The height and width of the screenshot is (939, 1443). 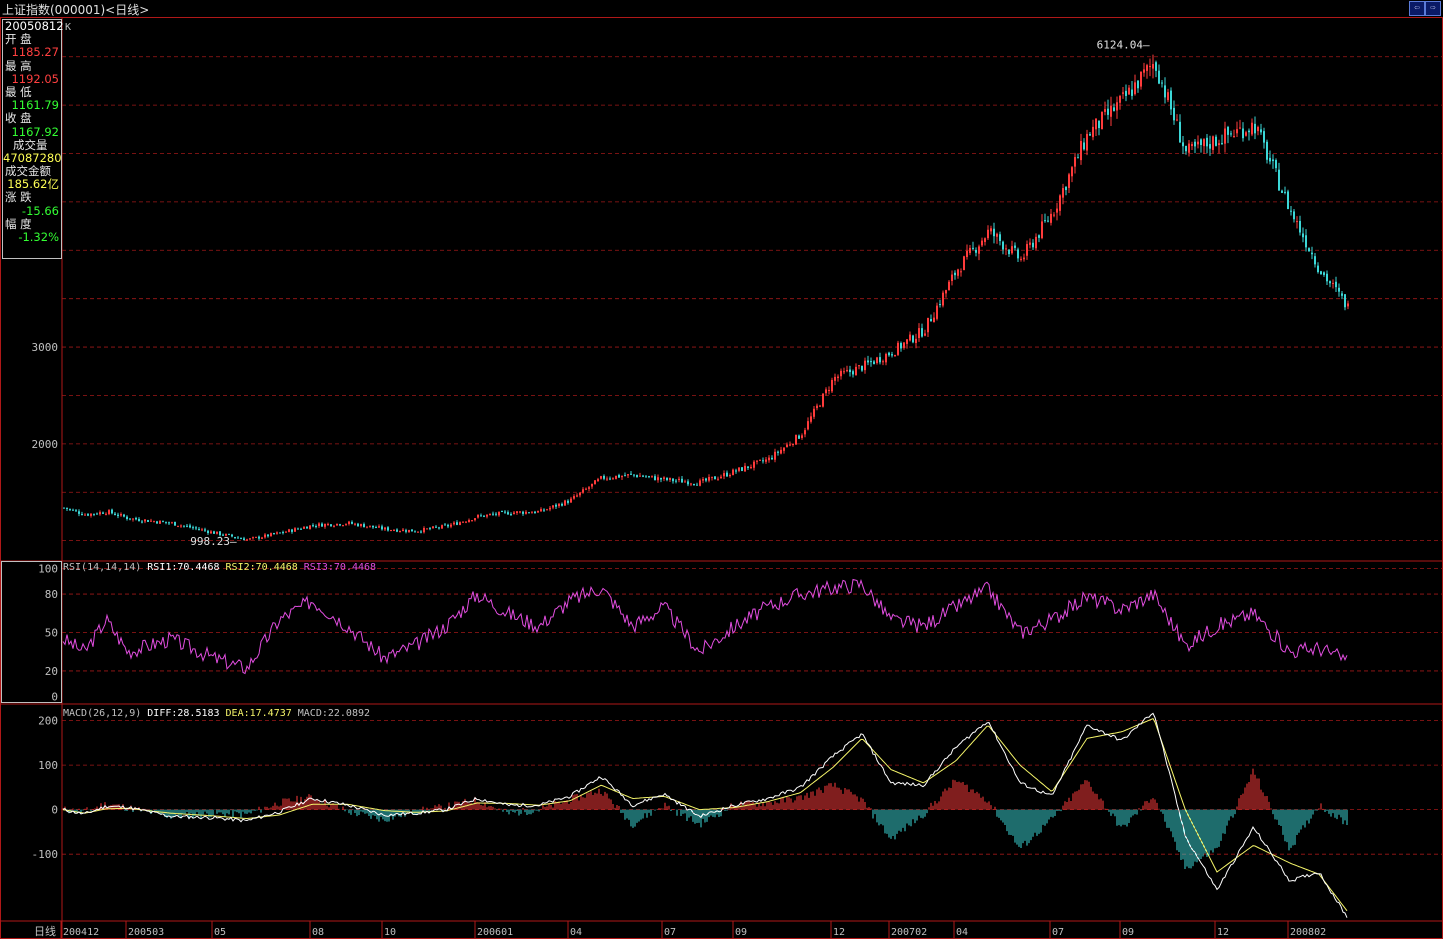 What do you see at coordinates (54, 697) in the screenshot?
I see `y-tick-label: 0` at bounding box center [54, 697].